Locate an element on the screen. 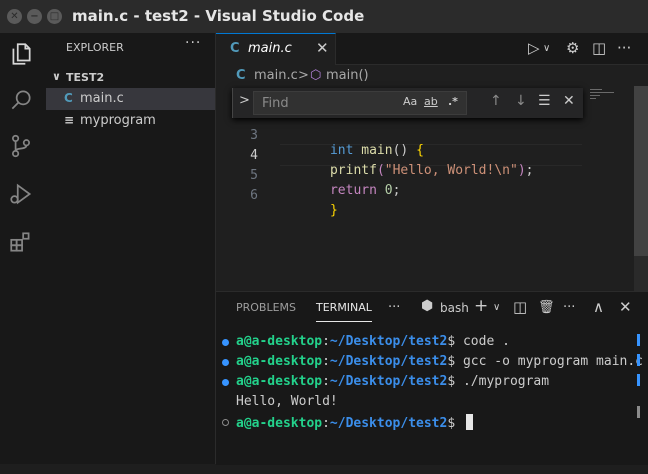 The width and height of the screenshot is (648, 474). terminal-shell-name: bash is located at coordinates (454, 308).